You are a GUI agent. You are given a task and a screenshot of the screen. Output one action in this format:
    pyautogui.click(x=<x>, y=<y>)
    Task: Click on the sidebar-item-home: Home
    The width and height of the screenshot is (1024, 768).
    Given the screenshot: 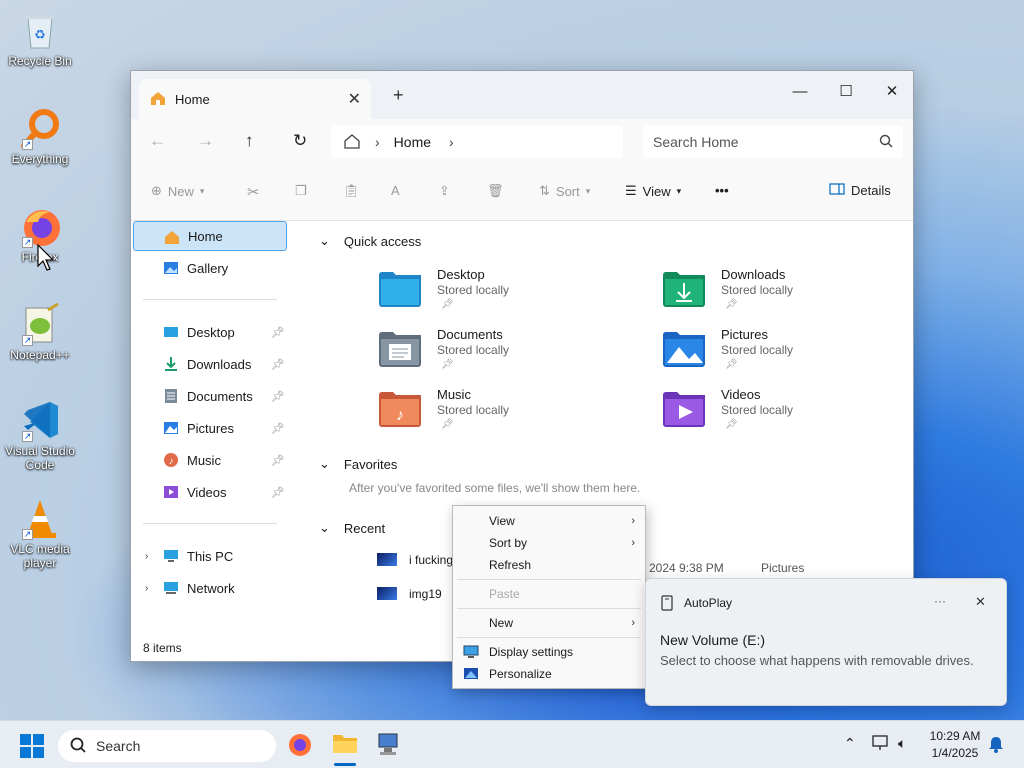 What is the action you would take?
    pyautogui.click(x=210, y=236)
    